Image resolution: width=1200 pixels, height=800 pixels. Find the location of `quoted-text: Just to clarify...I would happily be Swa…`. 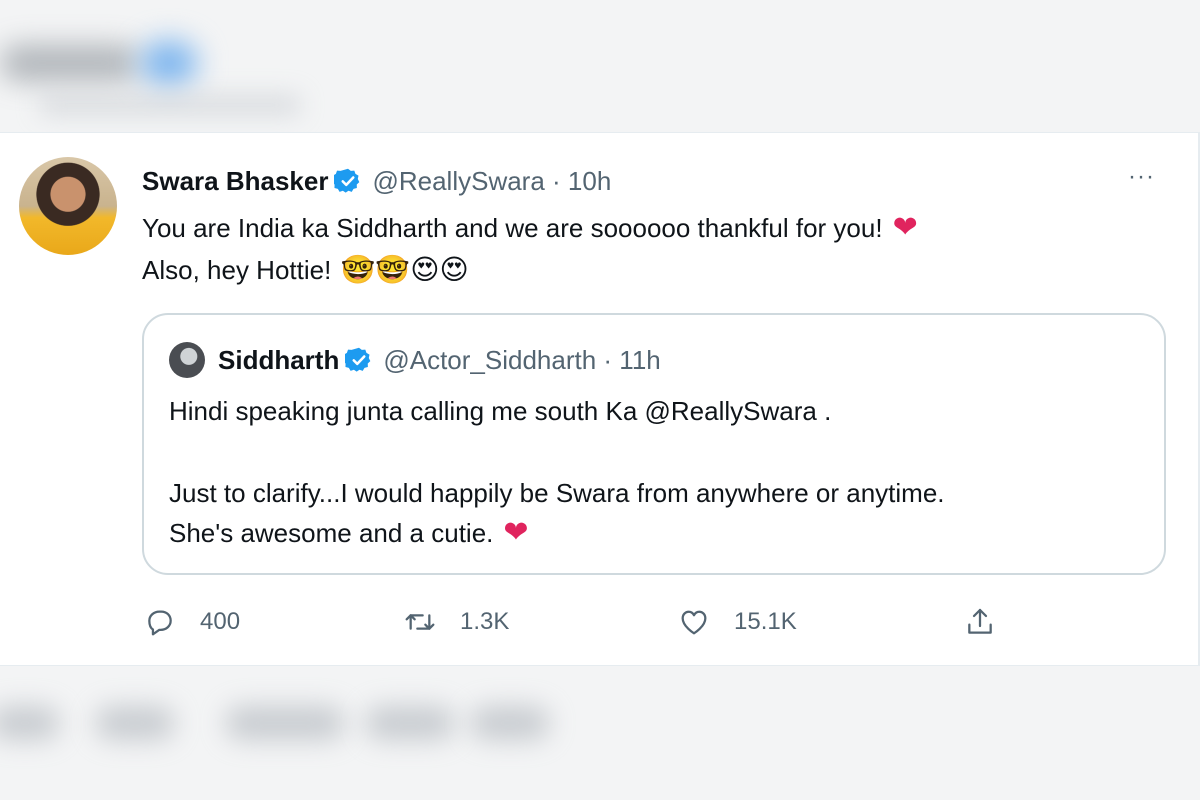

quoted-text: Just to clarify...I would happily be Swa… is located at coordinates (557, 493).